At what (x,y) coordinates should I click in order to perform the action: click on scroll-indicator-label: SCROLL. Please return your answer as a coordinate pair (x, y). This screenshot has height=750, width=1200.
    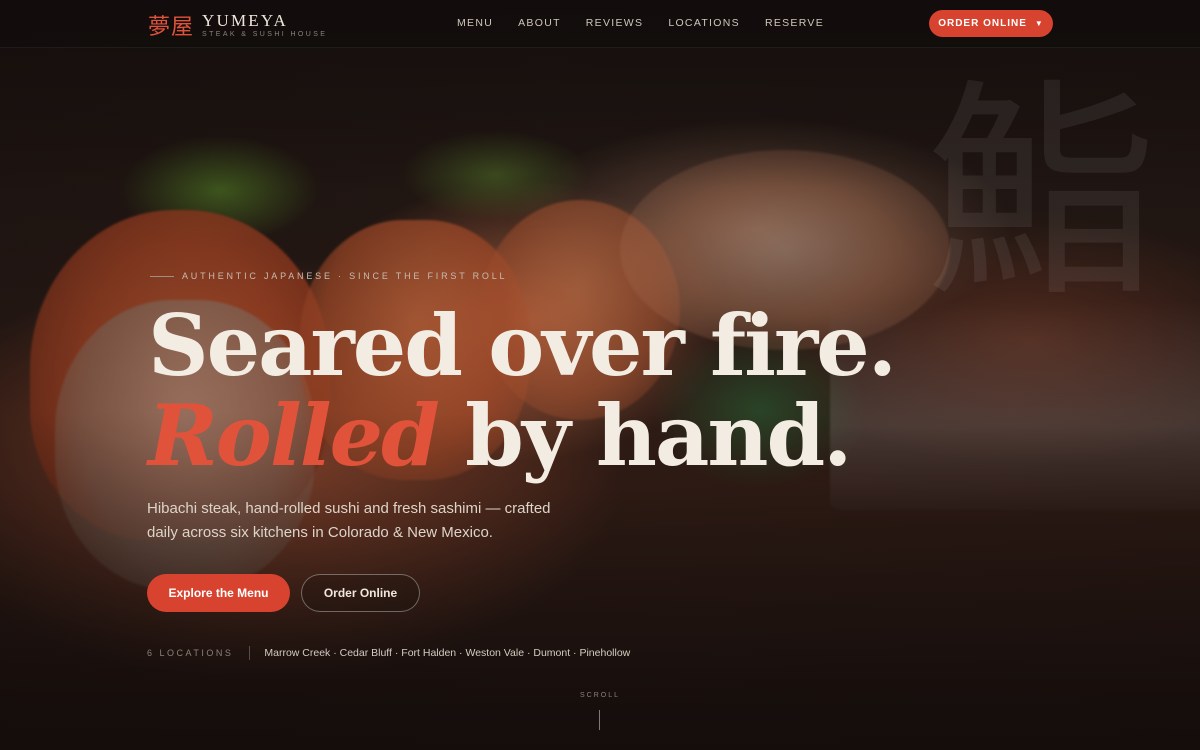
    Looking at the image, I should click on (600, 695).